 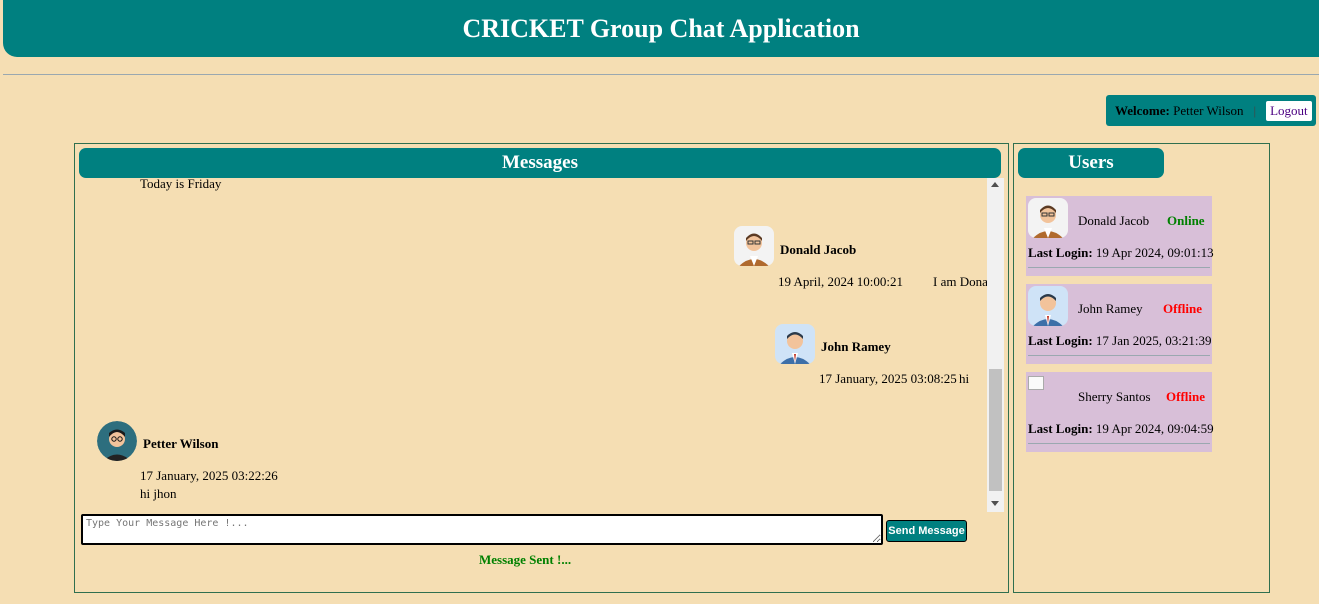 I want to click on last-login-value: 19 Apr 2024, 09:04:59, so click(x=1154, y=428).